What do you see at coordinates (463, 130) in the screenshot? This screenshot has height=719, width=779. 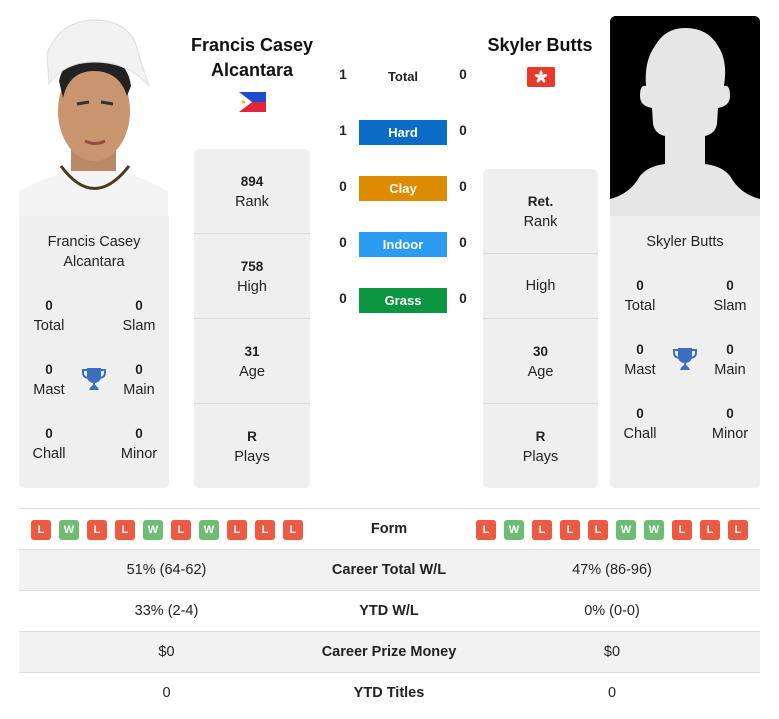 I see `h2h-hard-p2: 0` at bounding box center [463, 130].